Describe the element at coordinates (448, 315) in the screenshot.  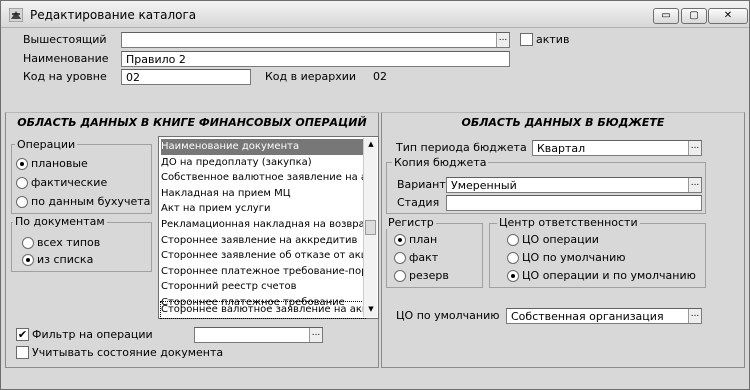
I see `default-rc-label: ЦО по умолчанию` at that location.